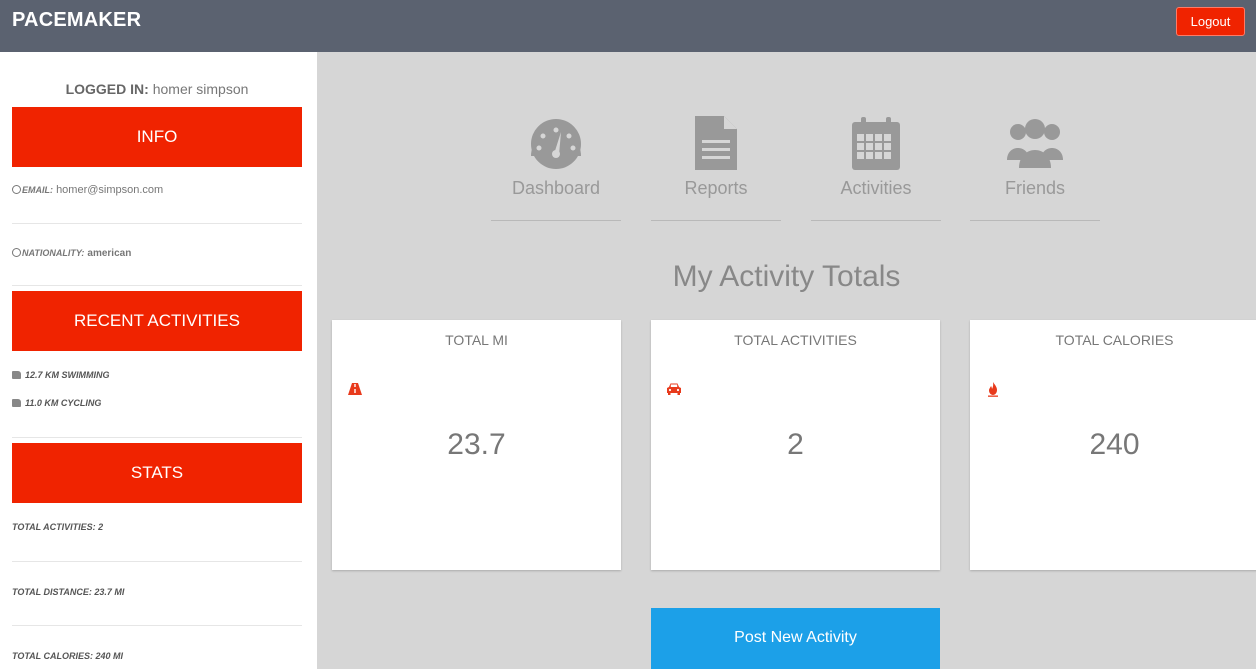 Image resolution: width=1256 pixels, height=669 pixels. What do you see at coordinates (1114, 340) in the screenshot?
I see `card-title: TOTAL CALORIES` at bounding box center [1114, 340].